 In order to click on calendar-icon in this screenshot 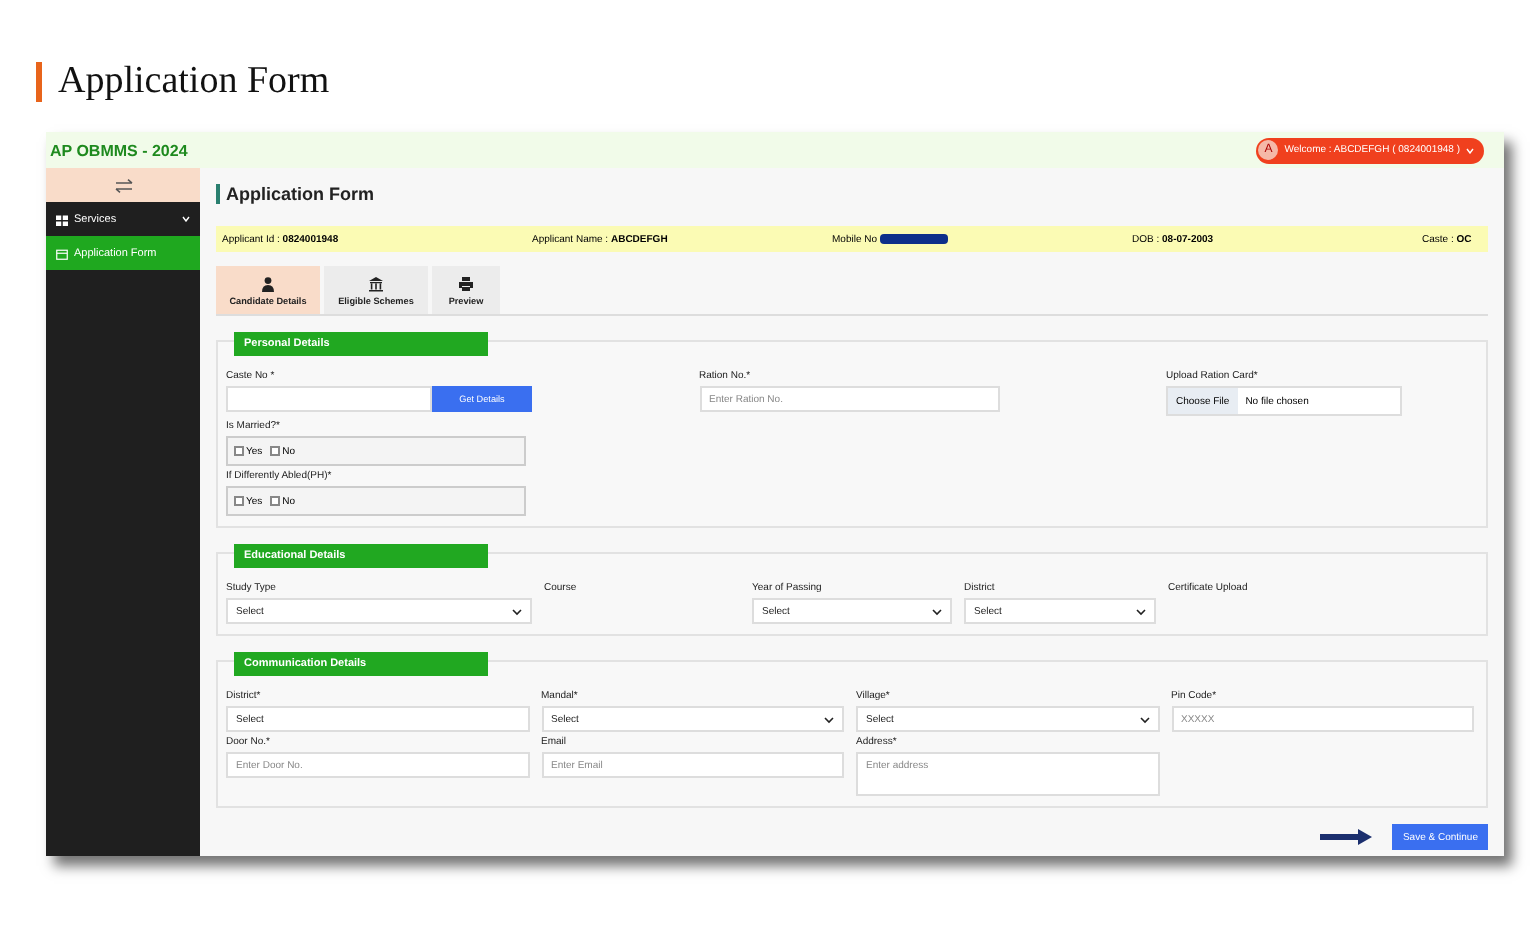, I will do `click(62, 253)`.